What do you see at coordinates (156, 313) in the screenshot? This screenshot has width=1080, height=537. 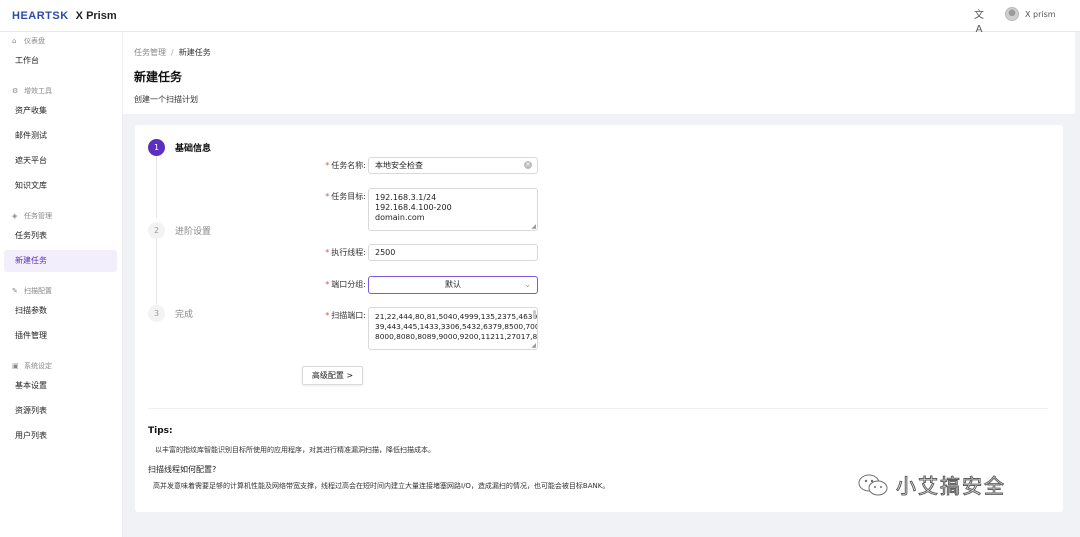 I see `step-number: 3` at bounding box center [156, 313].